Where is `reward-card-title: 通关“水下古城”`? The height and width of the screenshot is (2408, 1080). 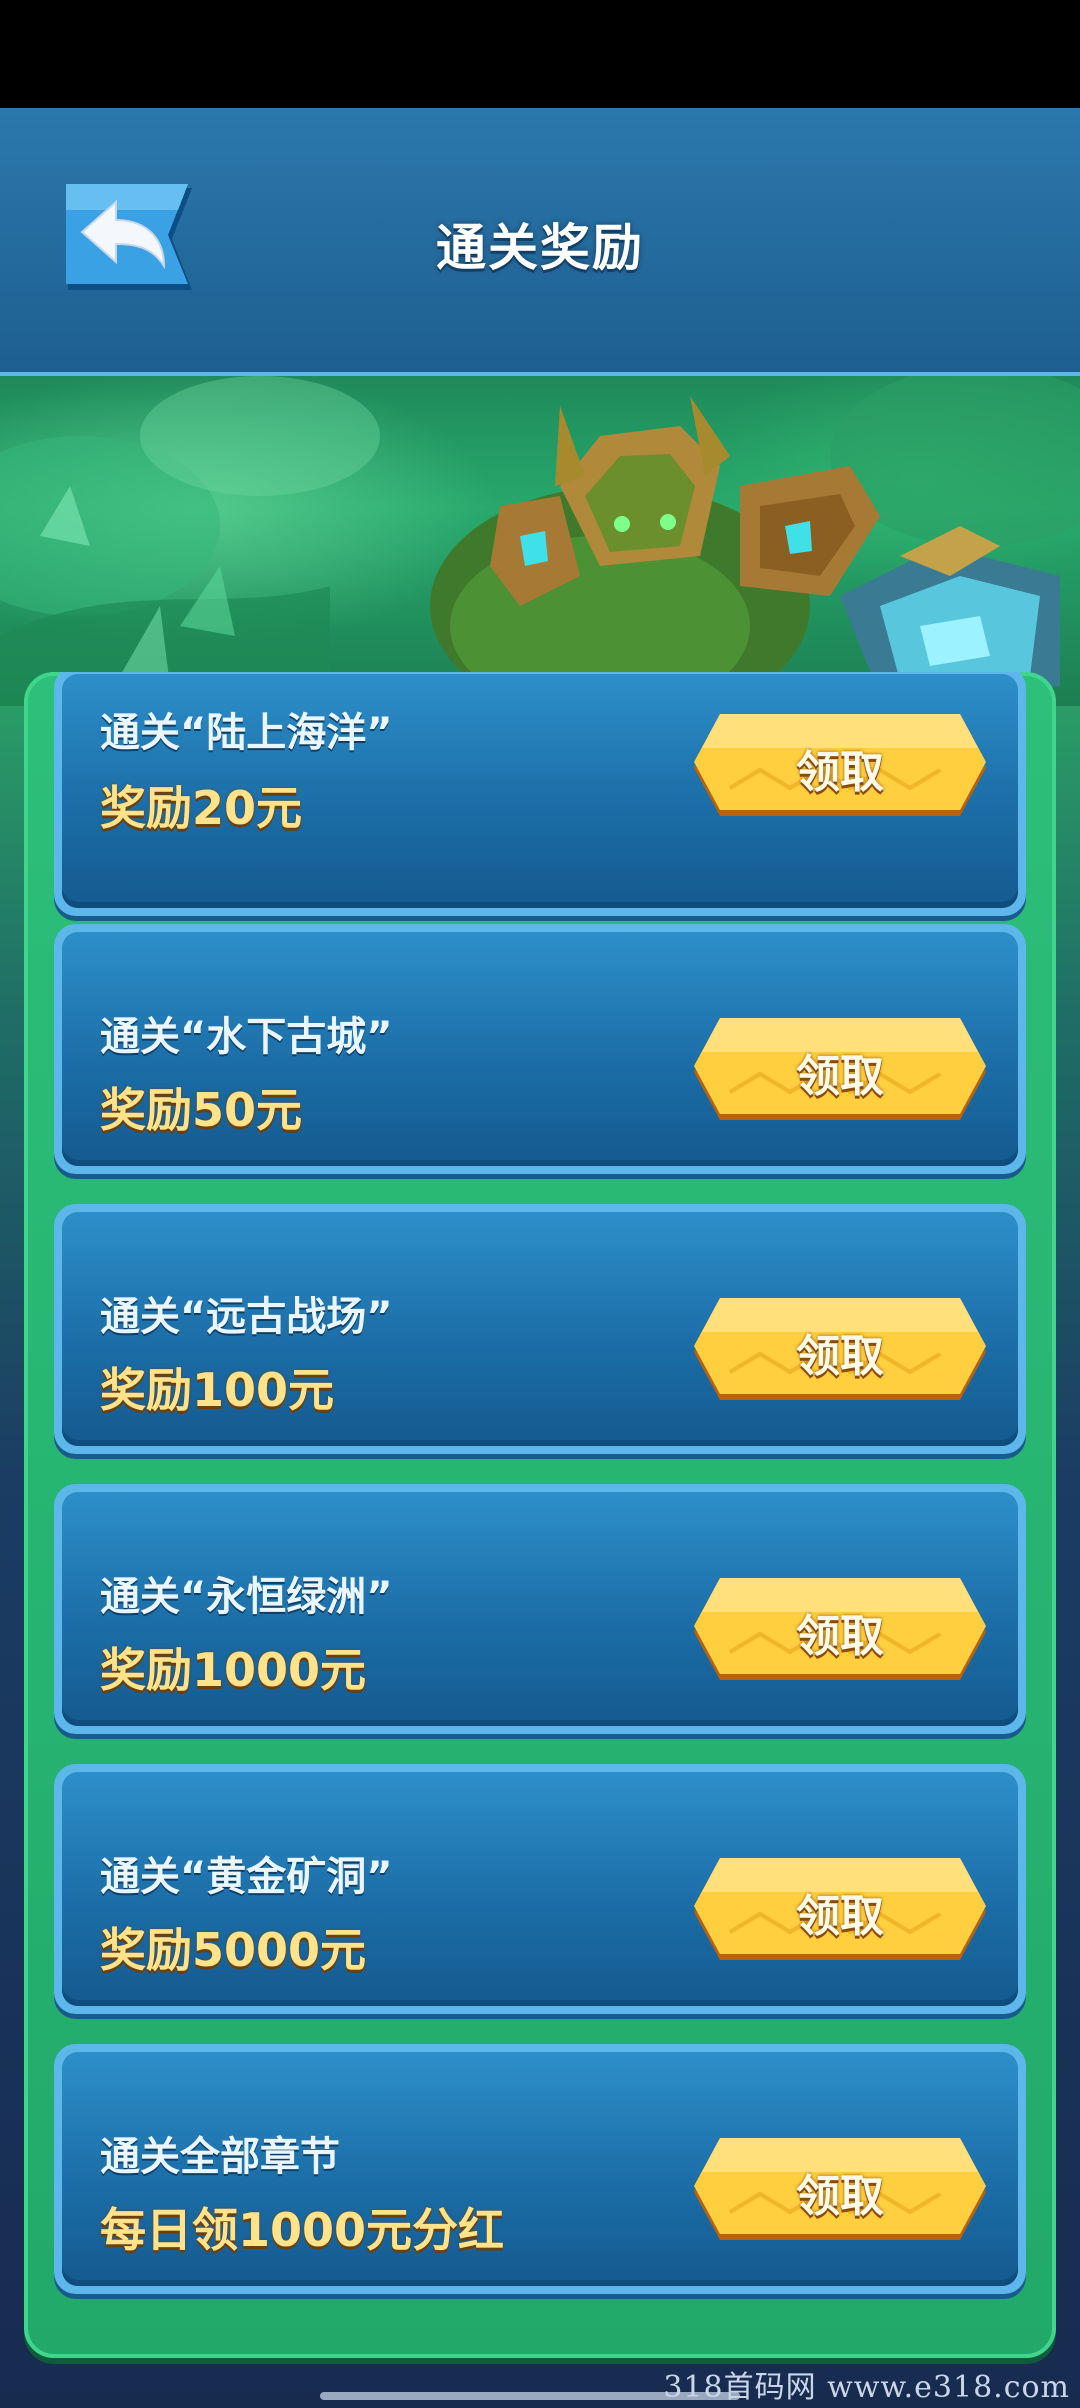 reward-card-title: 通关“水下古城” is located at coordinates (246, 1037).